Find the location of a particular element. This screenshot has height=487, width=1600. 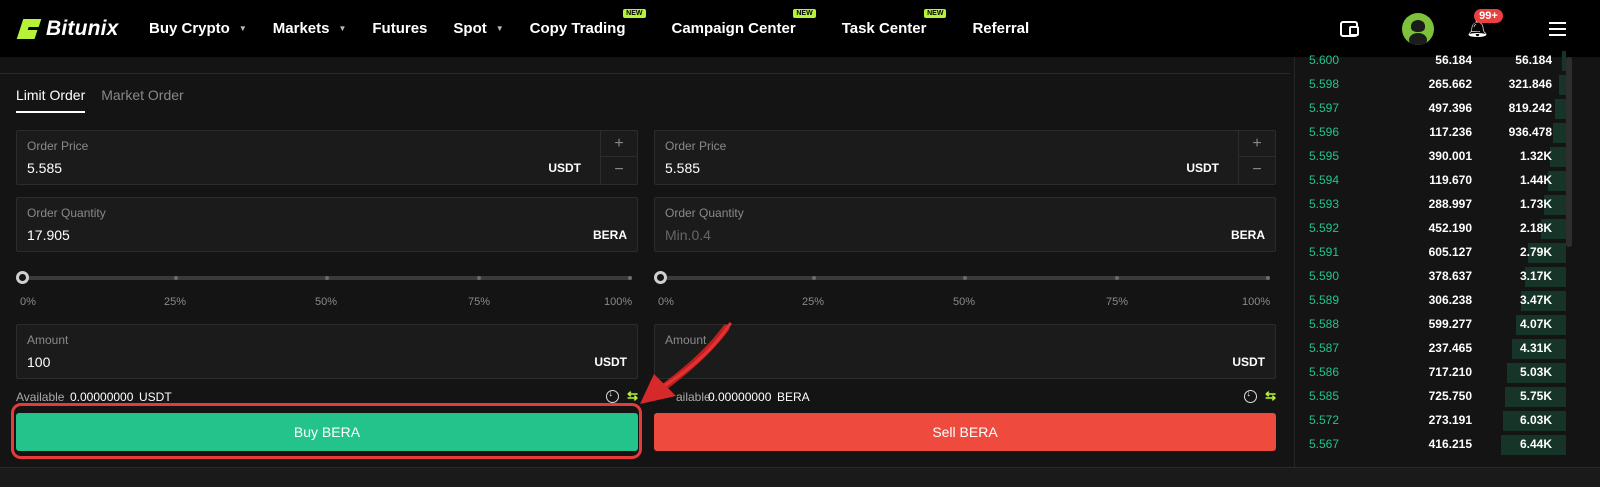

nav-item: Task Center NEW is located at coordinates (894, 23).